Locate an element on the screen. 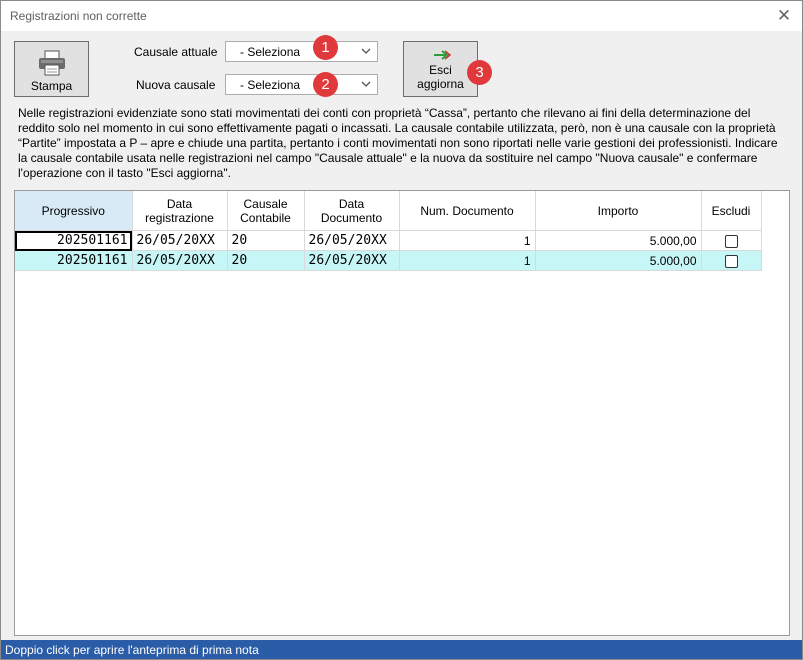  marker-1: 1 is located at coordinates (325, 47).